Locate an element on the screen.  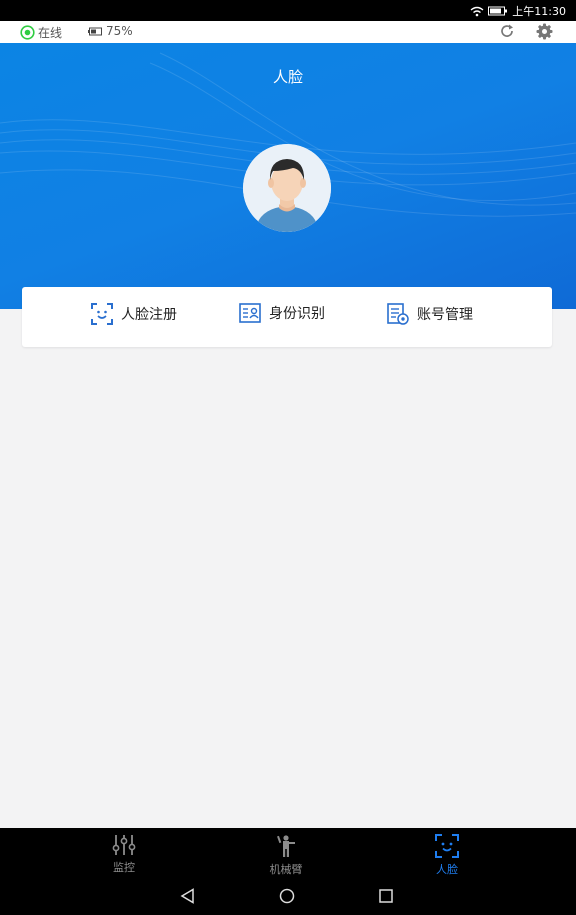
nav-face: 人脸 is located at coordinates (447, 855).